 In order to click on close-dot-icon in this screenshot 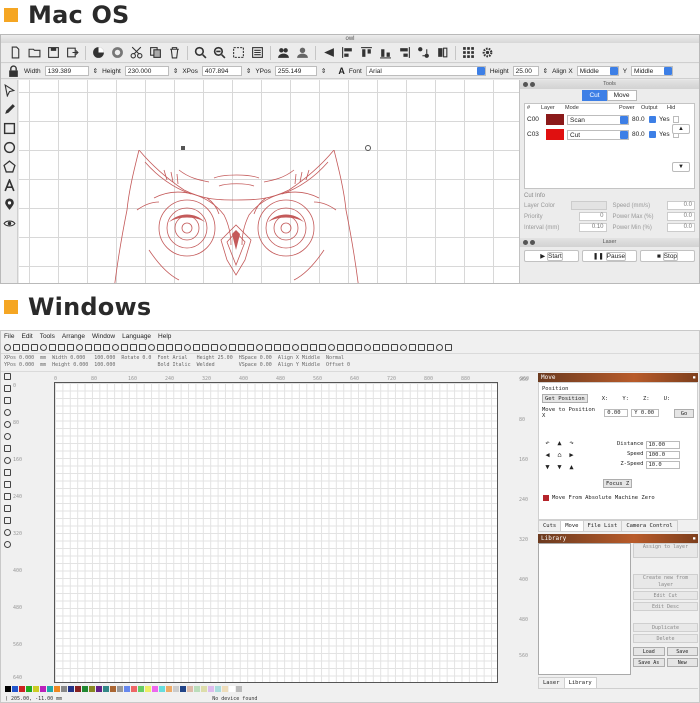, I will do `click(525, 242)`.